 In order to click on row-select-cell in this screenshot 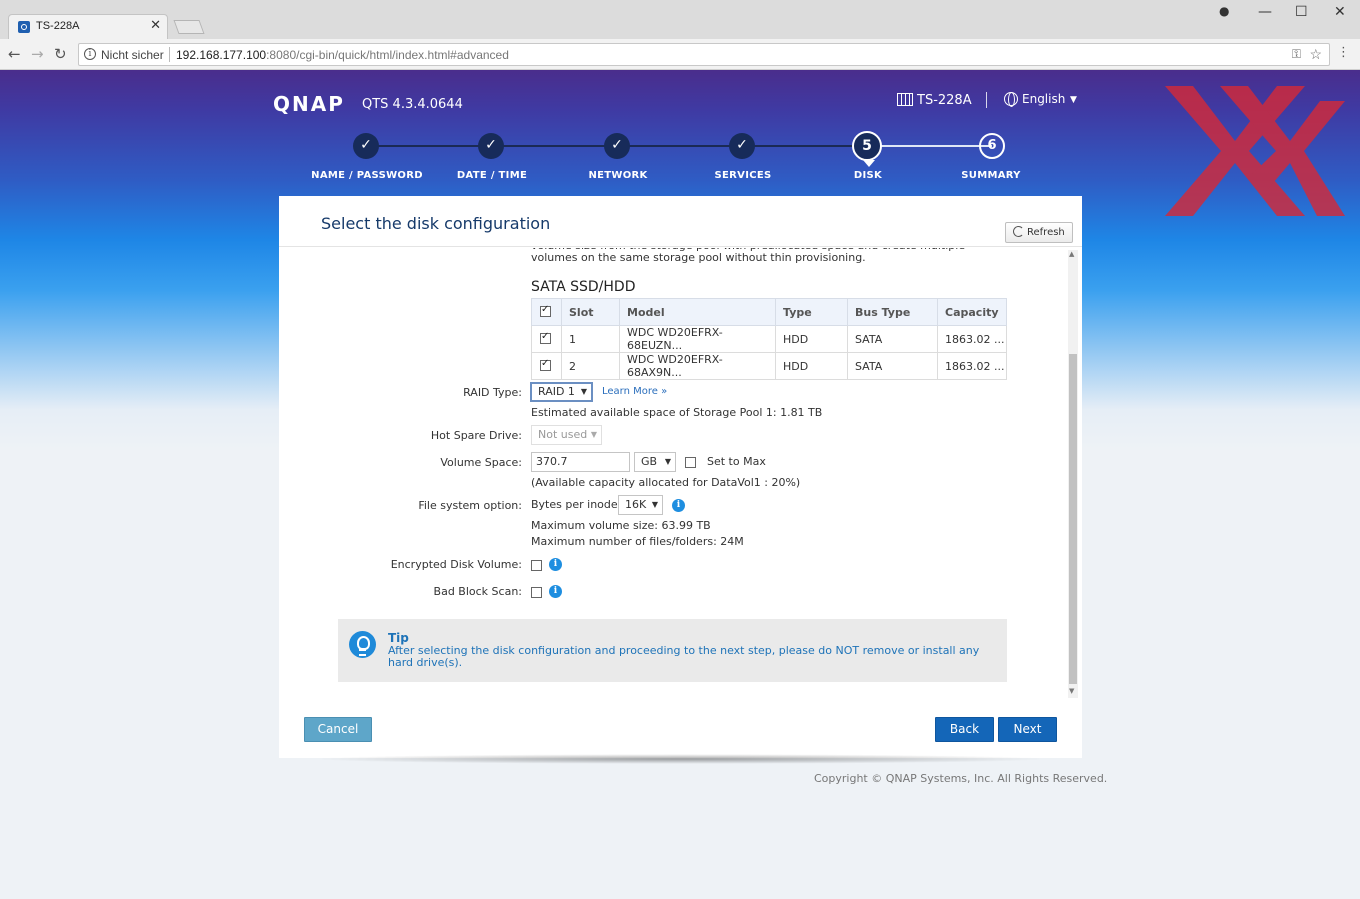, I will do `click(546, 339)`.